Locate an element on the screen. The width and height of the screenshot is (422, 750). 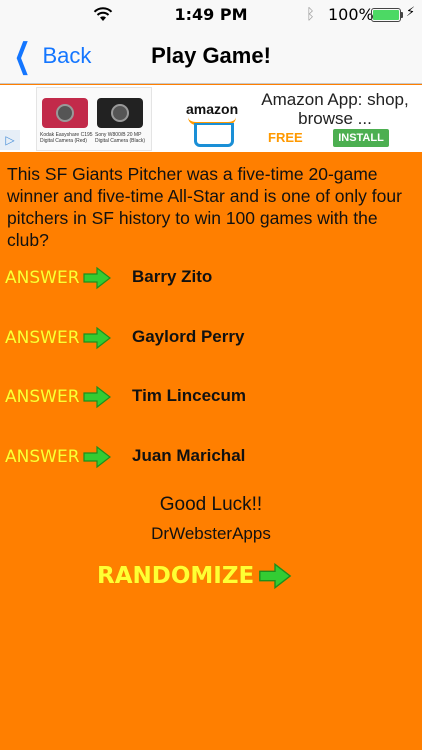
battery-percent: 100% is located at coordinates (351, 14).